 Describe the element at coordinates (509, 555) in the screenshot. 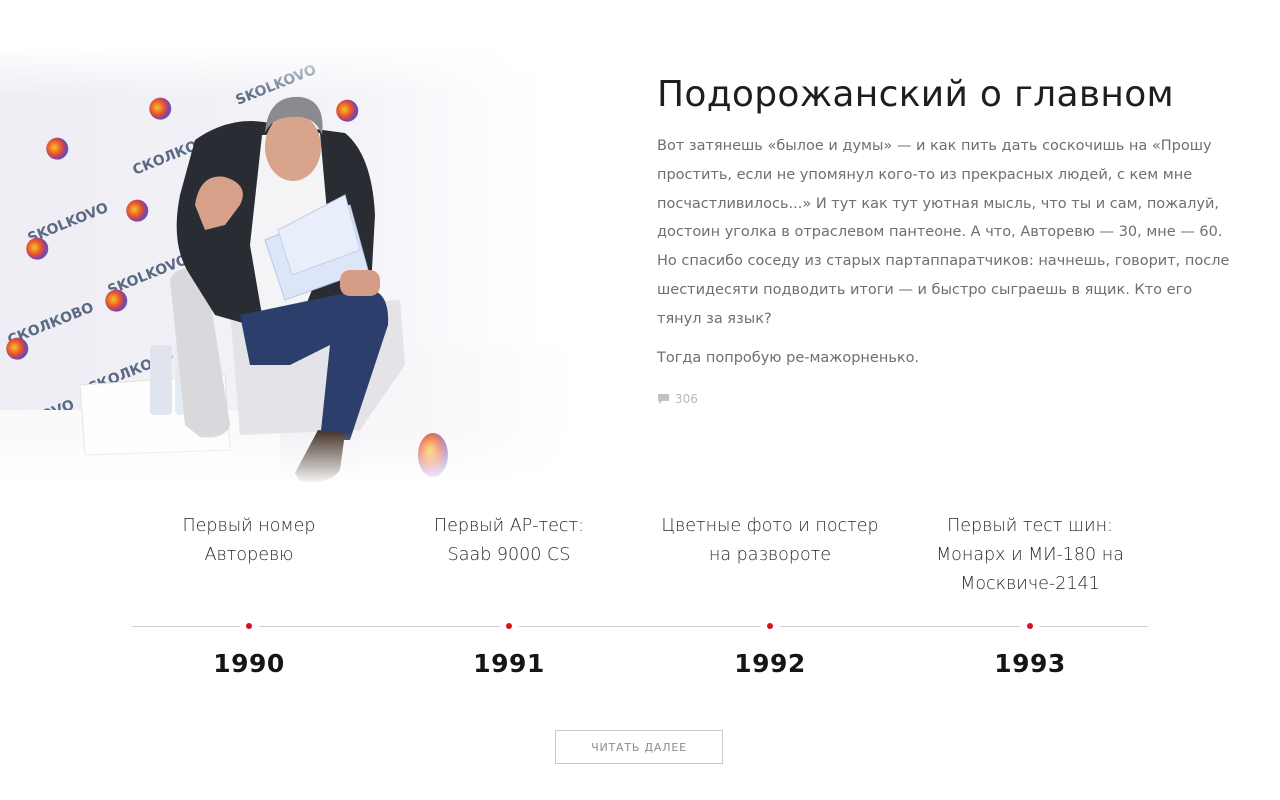

I see `event-line: Saab 9000 CS` at that location.